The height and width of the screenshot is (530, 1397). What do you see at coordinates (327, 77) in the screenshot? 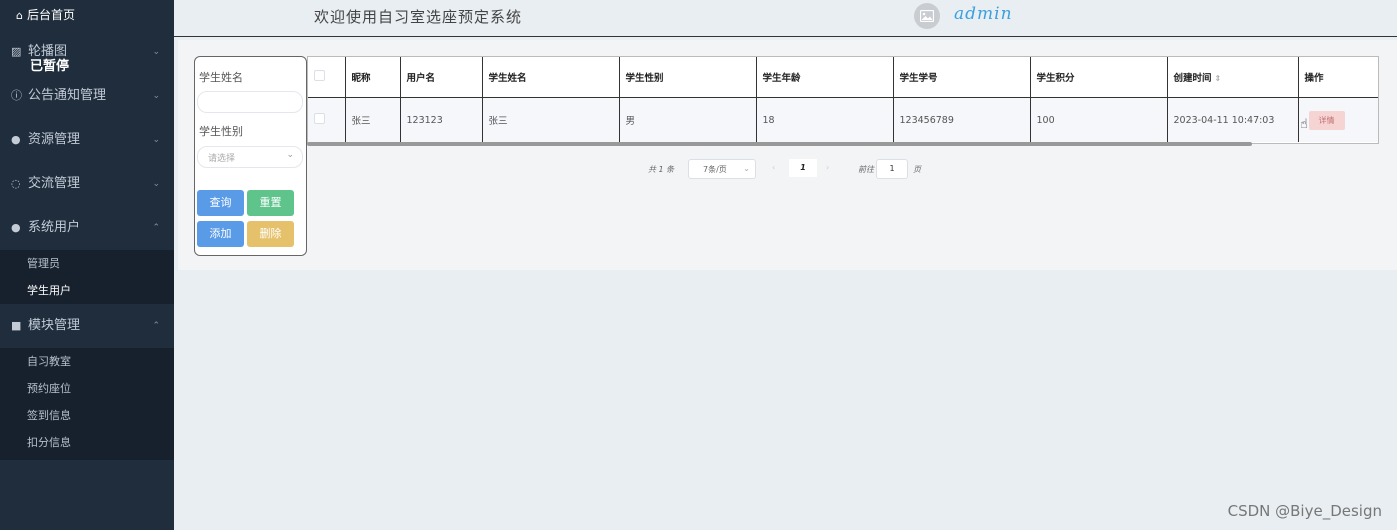
I see `select-all-cell` at bounding box center [327, 77].